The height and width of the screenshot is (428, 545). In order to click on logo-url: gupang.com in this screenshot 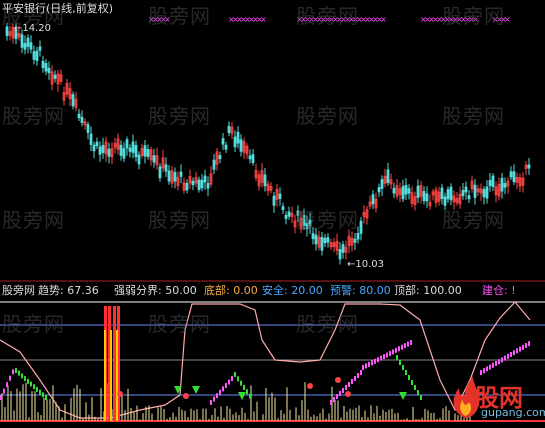, I will do `click(513, 412)`.